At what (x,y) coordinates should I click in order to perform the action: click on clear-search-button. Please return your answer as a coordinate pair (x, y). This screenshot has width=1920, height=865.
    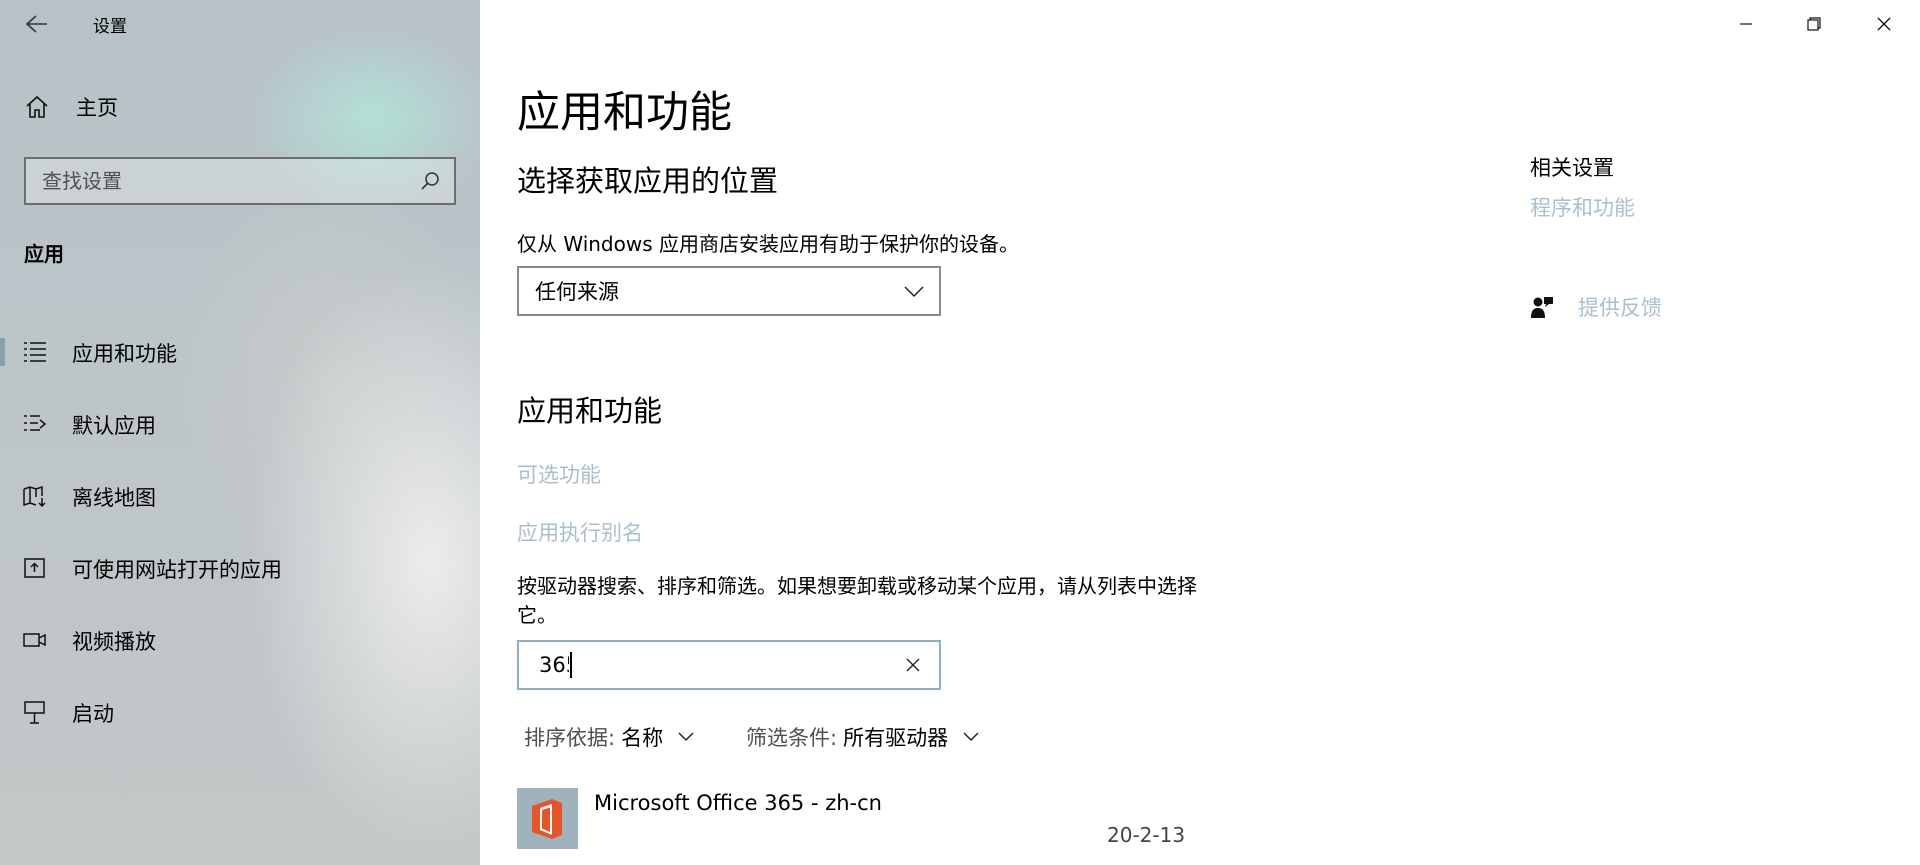
    Looking at the image, I should click on (913, 665).